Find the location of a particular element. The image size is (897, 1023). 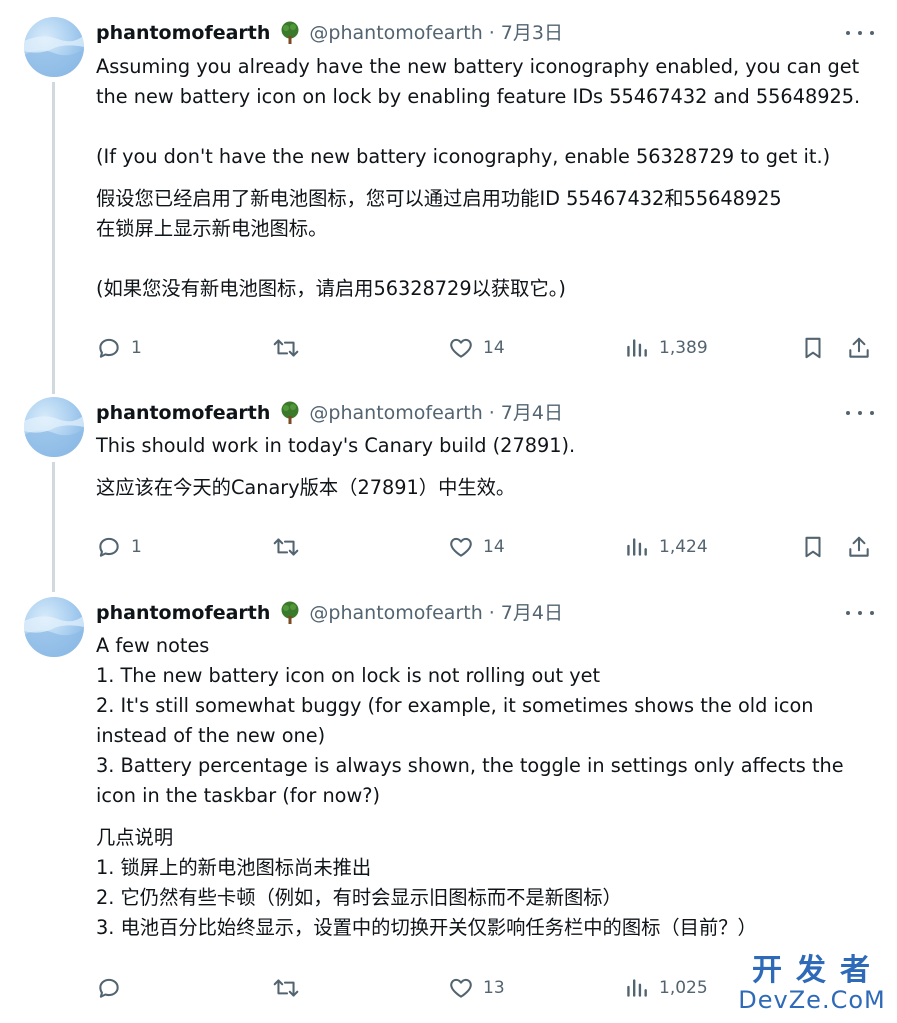

tweet-line: icon in the taskbar (for now?) is located at coordinates (238, 795).